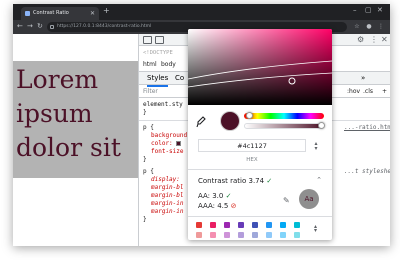 This screenshot has width=400, height=260. What do you see at coordinates (381, 27) in the screenshot?
I see `menu-icon: ⋮` at bounding box center [381, 27].